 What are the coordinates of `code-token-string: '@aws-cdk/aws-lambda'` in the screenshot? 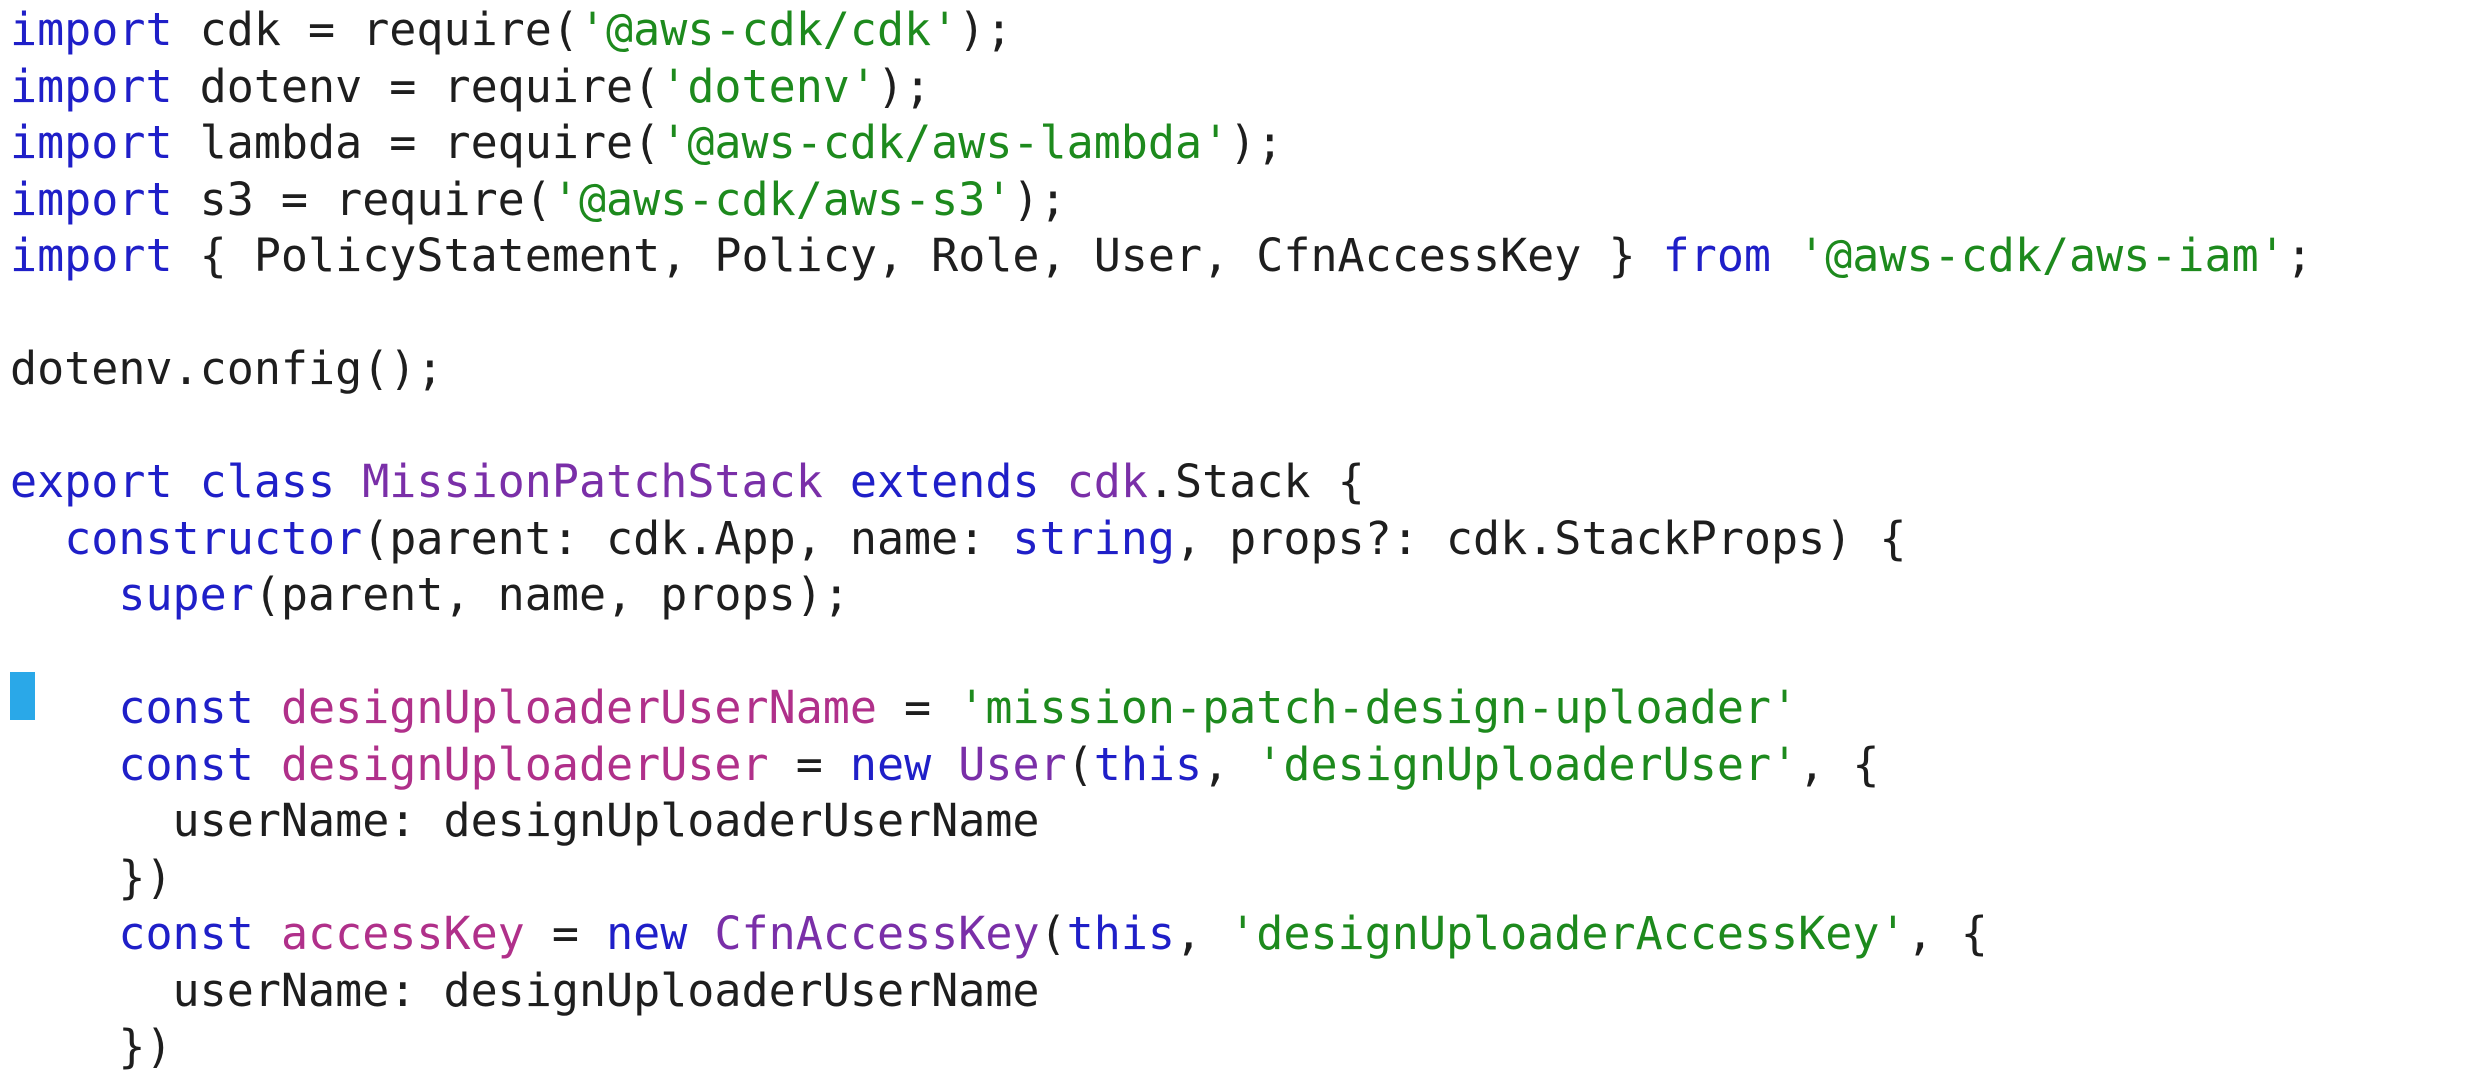 It's located at (945, 142).